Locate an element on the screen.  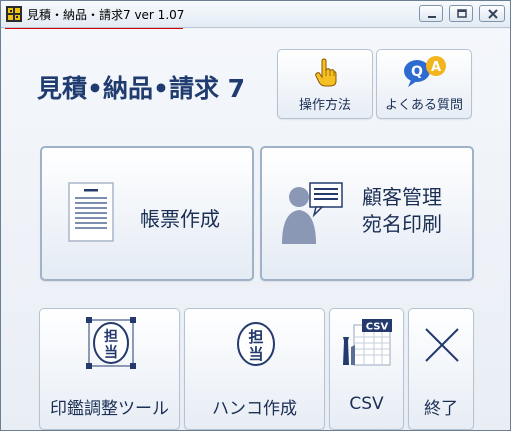
stamp-adjust-top-char: 担 is located at coordinates (111, 336).